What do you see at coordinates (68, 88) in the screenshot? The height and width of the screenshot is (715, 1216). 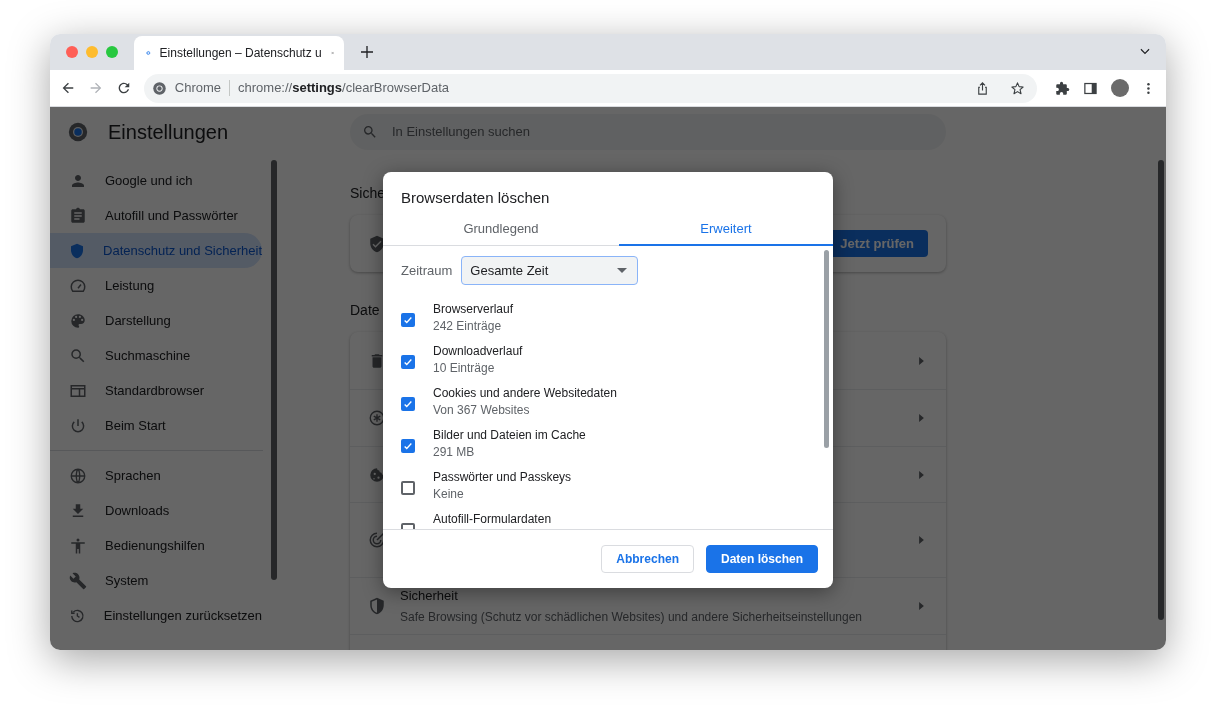 I see `back-icon` at bounding box center [68, 88].